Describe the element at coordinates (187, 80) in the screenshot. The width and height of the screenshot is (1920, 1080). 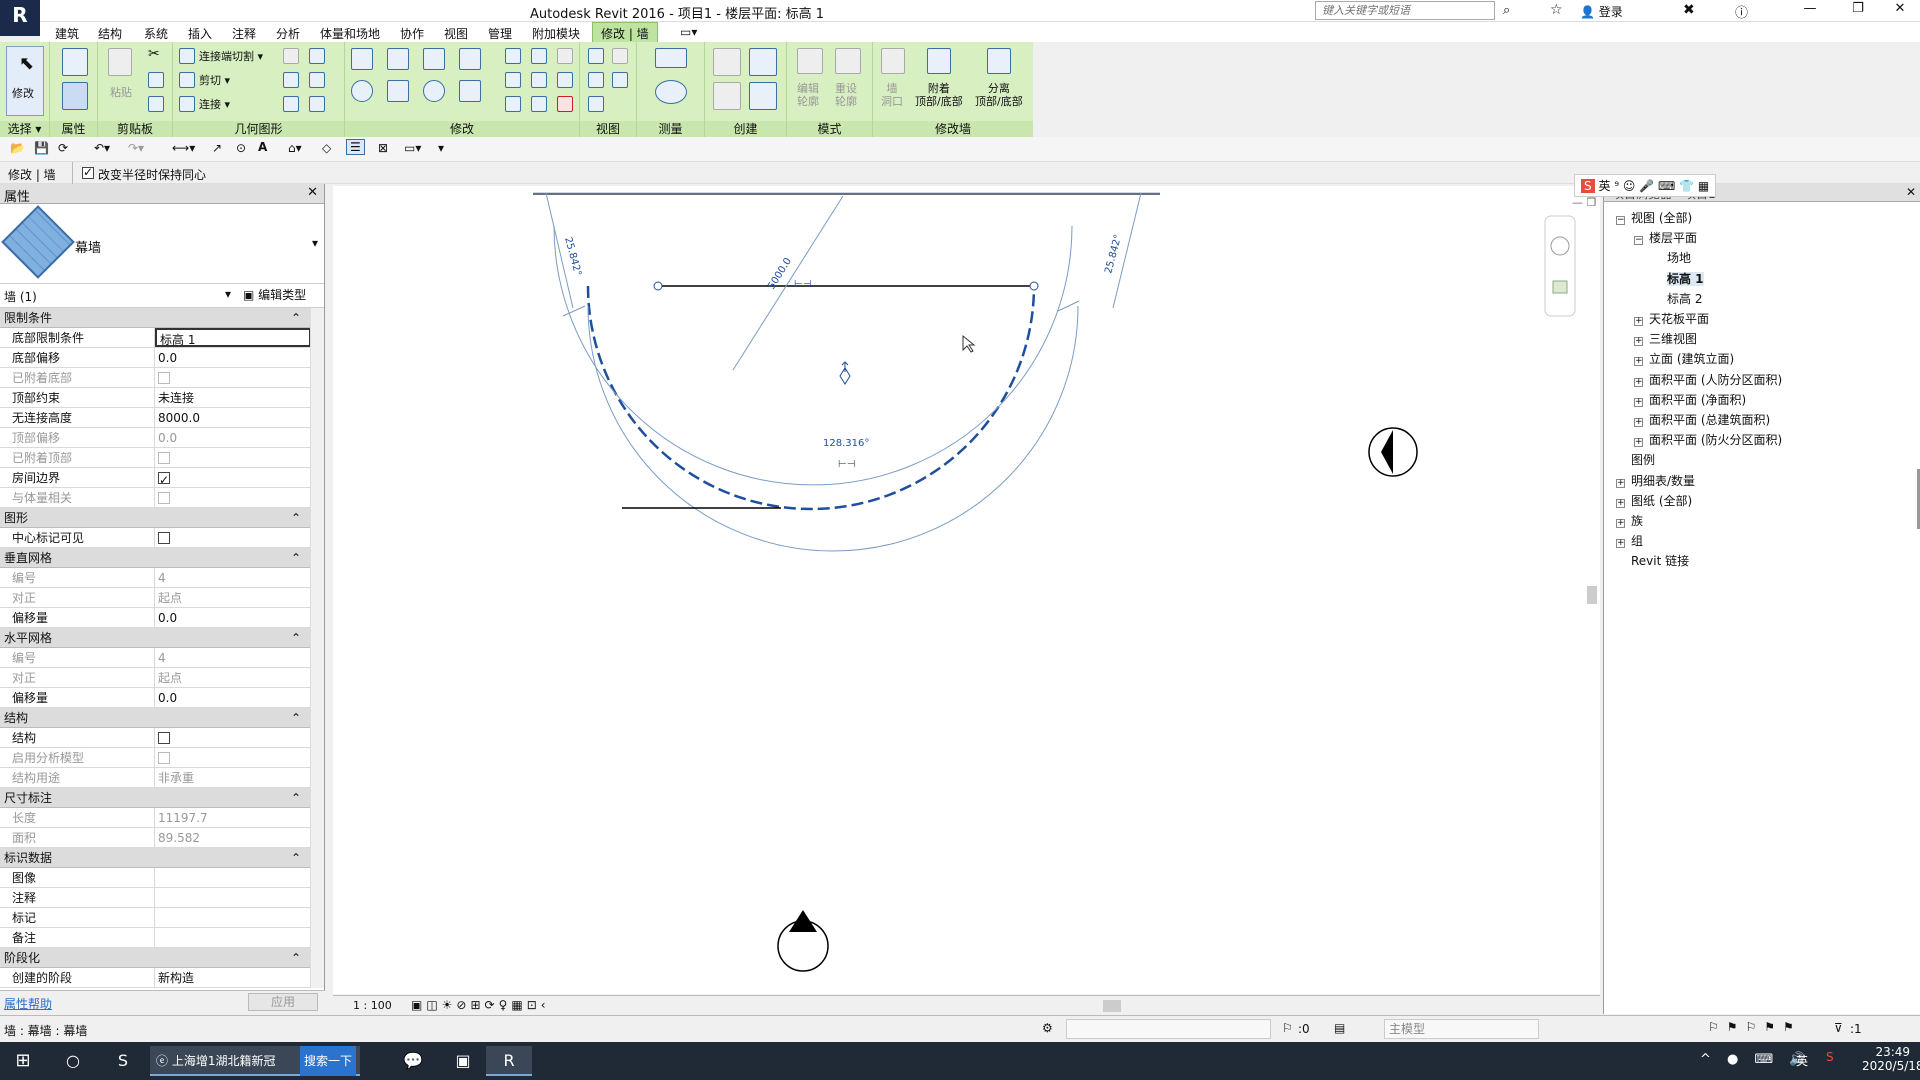
I see `cut-geometry-icon` at that location.